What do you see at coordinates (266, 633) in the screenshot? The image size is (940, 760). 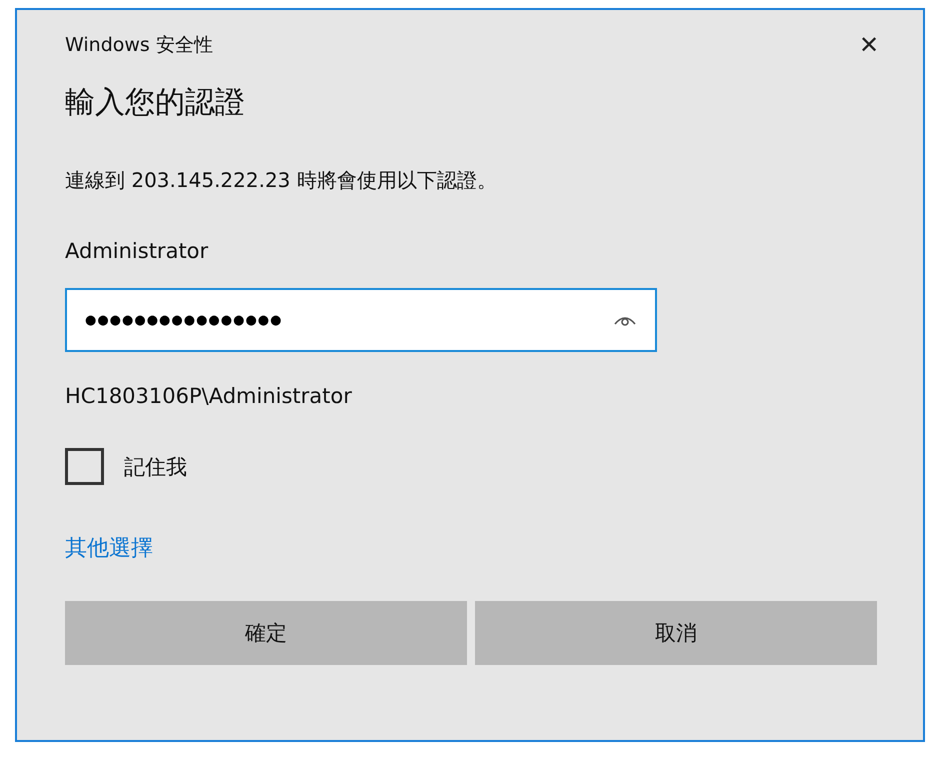 I see `ok-button: 確定` at bounding box center [266, 633].